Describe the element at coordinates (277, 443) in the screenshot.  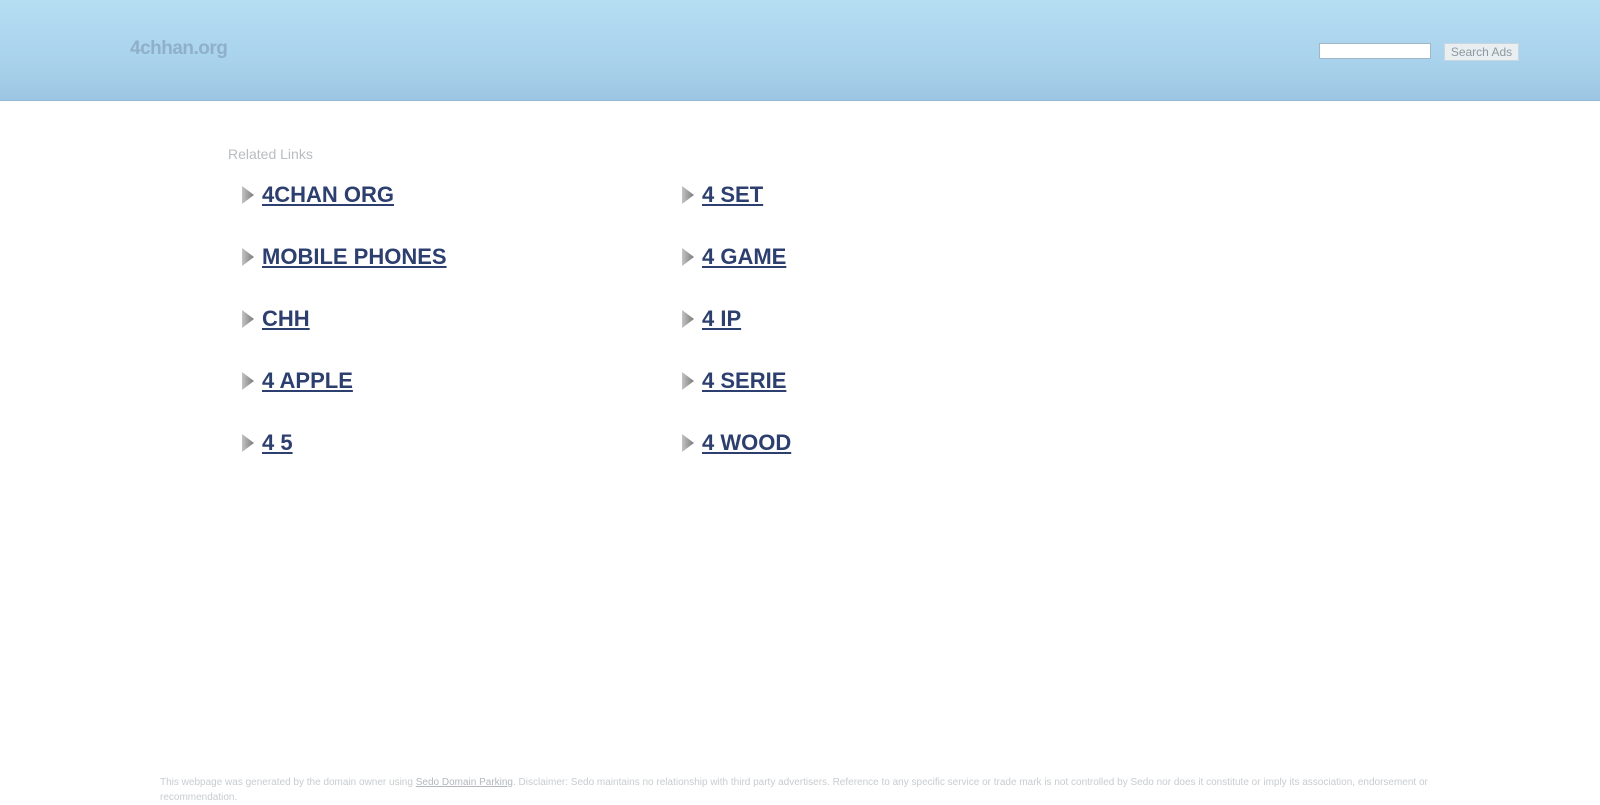
I see `related-link: 4 5` at that location.